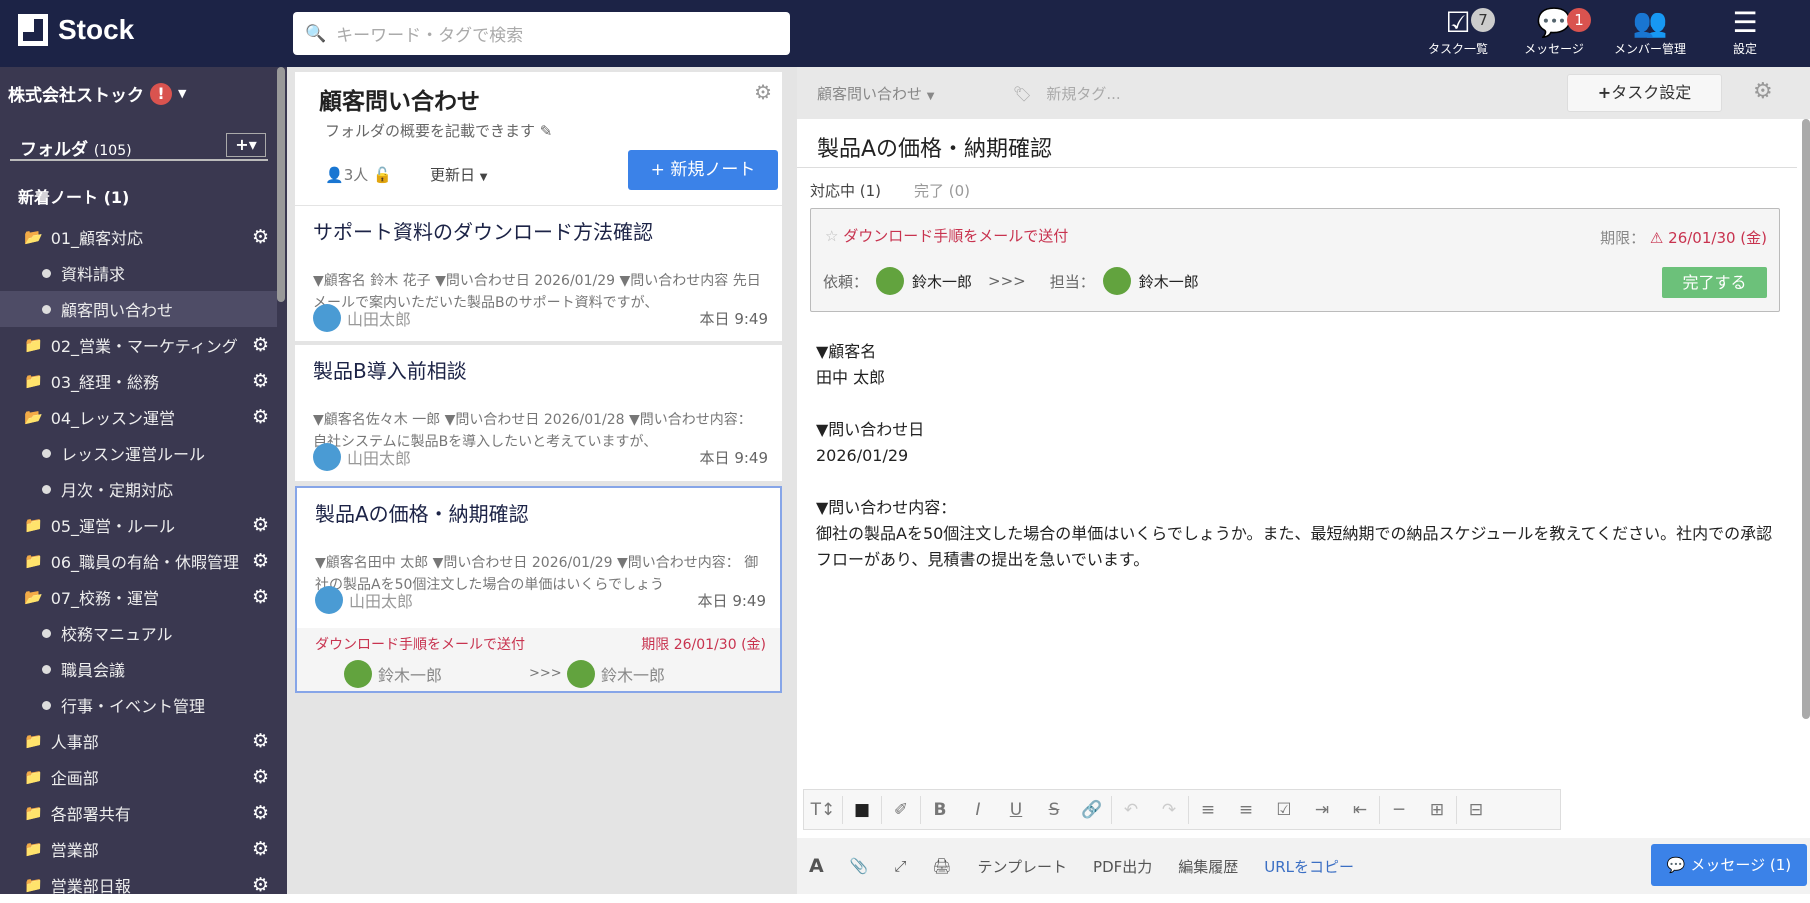  What do you see at coordinates (138, 237) in the screenshot?
I see `sidebar-item: 📂 01_顧客対応 ⚙` at bounding box center [138, 237].